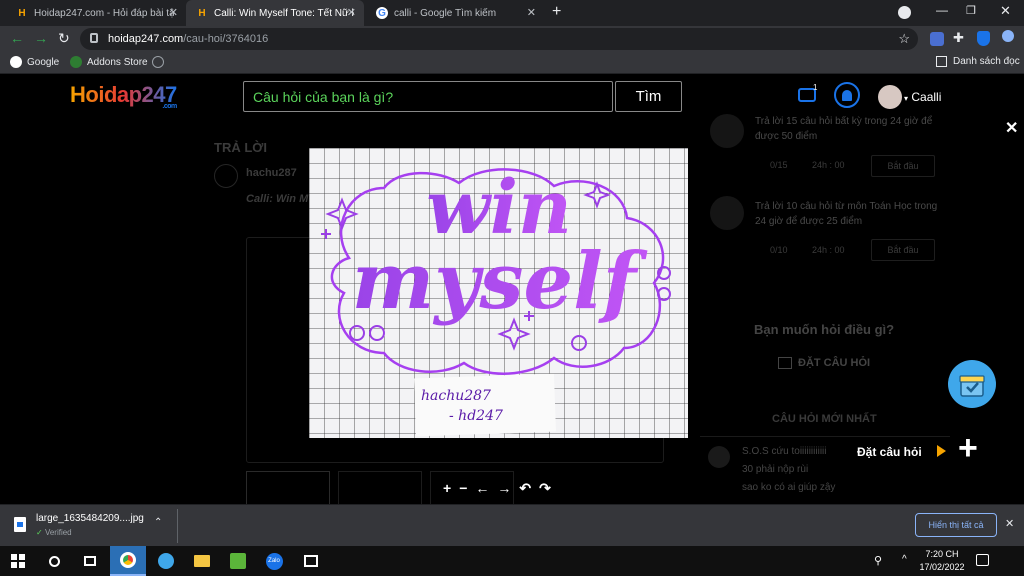  I want to click on site-logo: Hoidap247 .com, so click(123, 96).